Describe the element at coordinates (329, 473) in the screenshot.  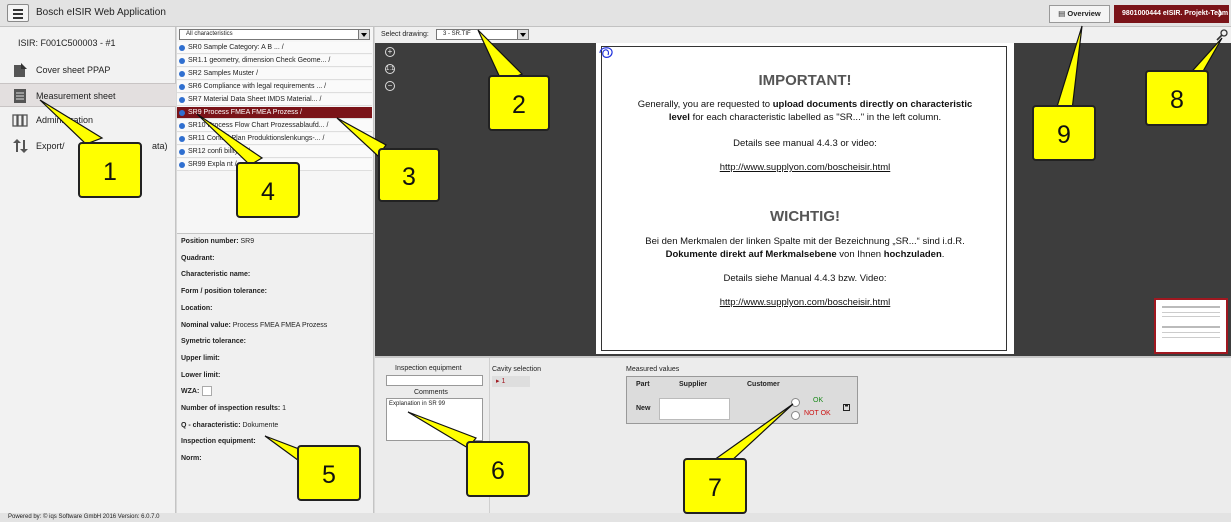
I see `callout-5: 5` at that location.